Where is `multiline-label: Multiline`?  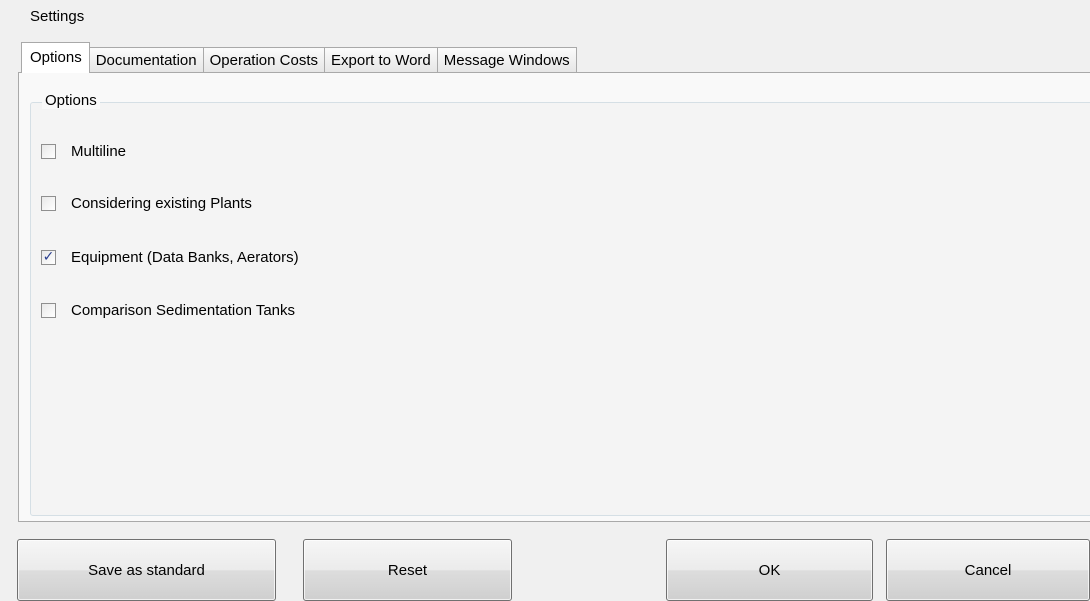 multiline-label: Multiline is located at coordinates (98, 151).